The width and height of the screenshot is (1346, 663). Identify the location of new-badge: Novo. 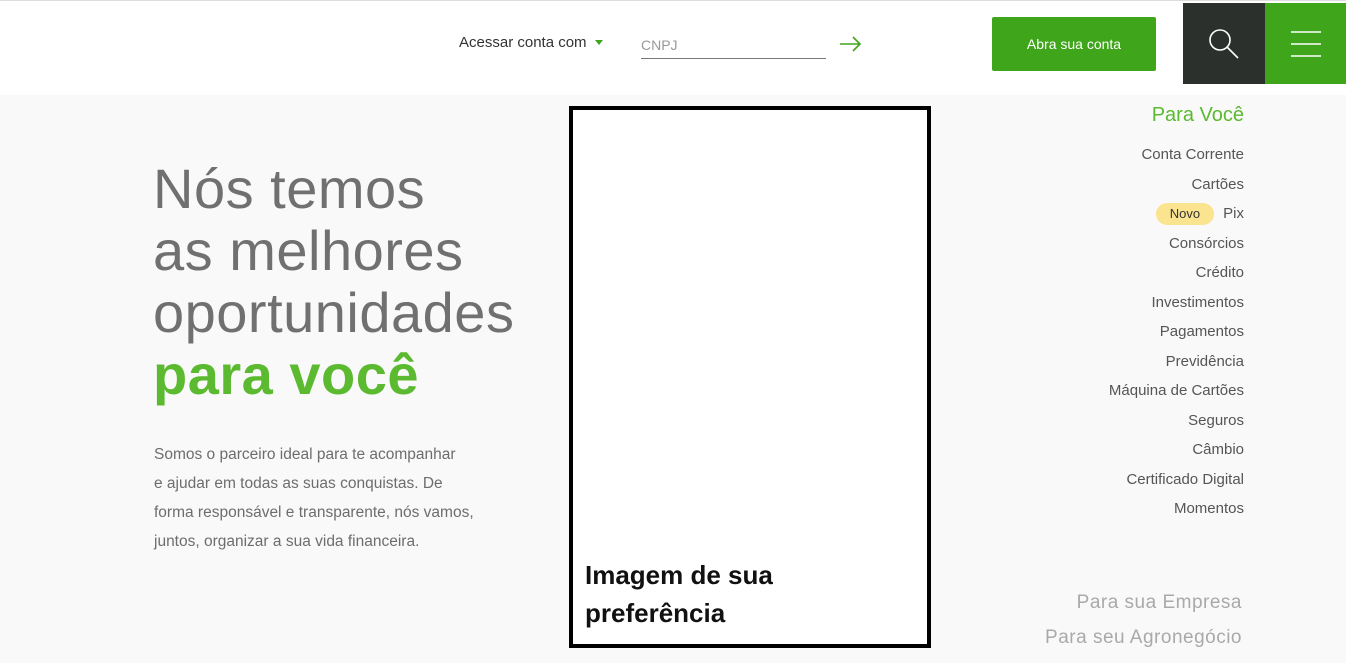
(1185, 213).